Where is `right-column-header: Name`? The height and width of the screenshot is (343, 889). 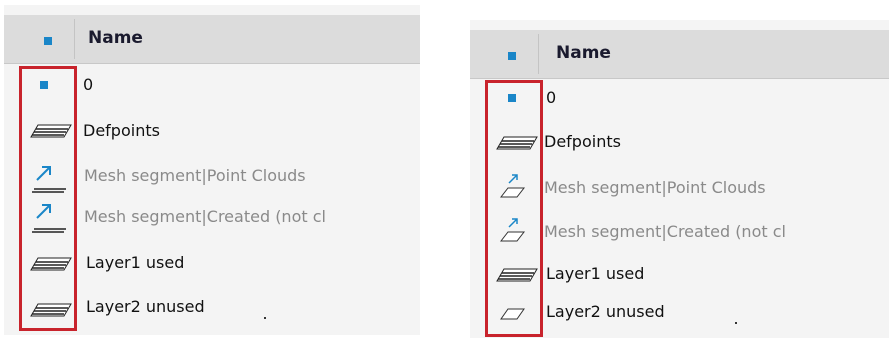
right-column-header: Name is located at coordinates (679, 54).